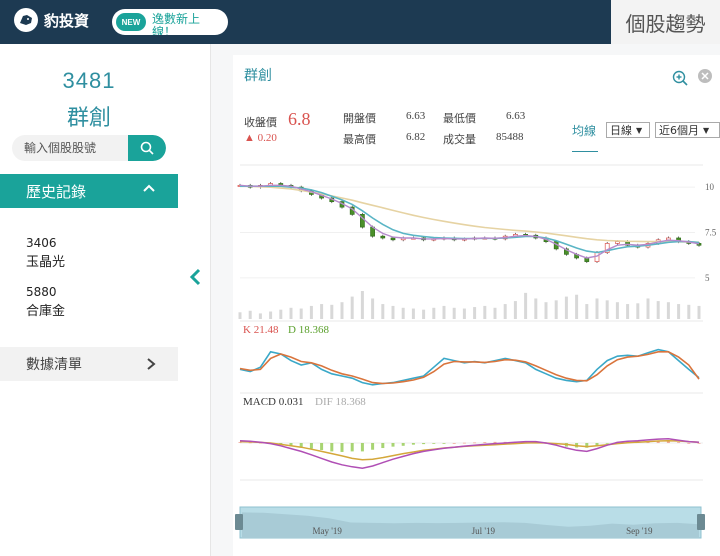 This screenshot has height=556, width=720. I want to click on navigator-left-handle, so click(239, 522).